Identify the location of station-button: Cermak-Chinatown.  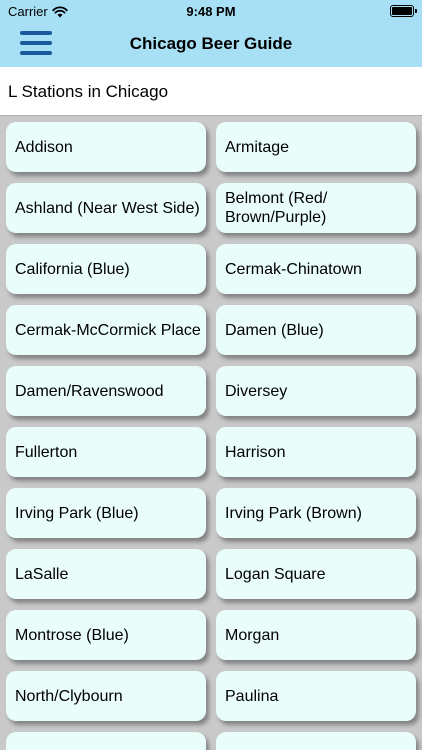
(316, 269).